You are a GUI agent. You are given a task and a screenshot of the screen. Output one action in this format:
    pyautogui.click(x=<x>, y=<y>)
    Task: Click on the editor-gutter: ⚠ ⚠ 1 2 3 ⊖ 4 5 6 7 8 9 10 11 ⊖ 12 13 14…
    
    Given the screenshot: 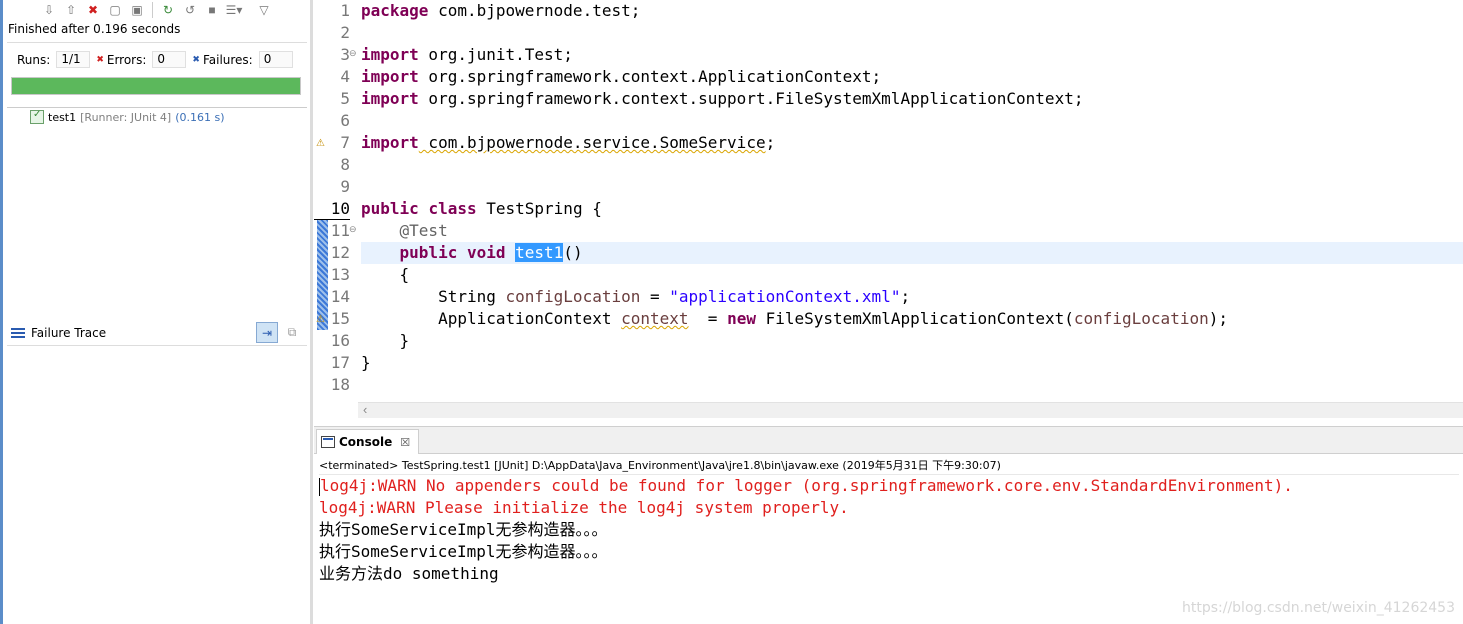 What is the action you would take?
    pyautogui.click(x=336, y=201)
    